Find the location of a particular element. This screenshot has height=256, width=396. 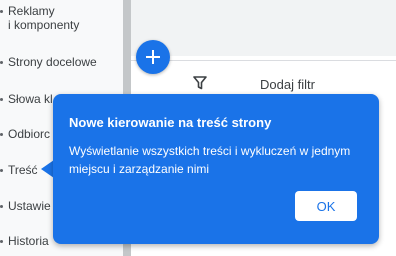

add-button is located at coordinates (153, 57).